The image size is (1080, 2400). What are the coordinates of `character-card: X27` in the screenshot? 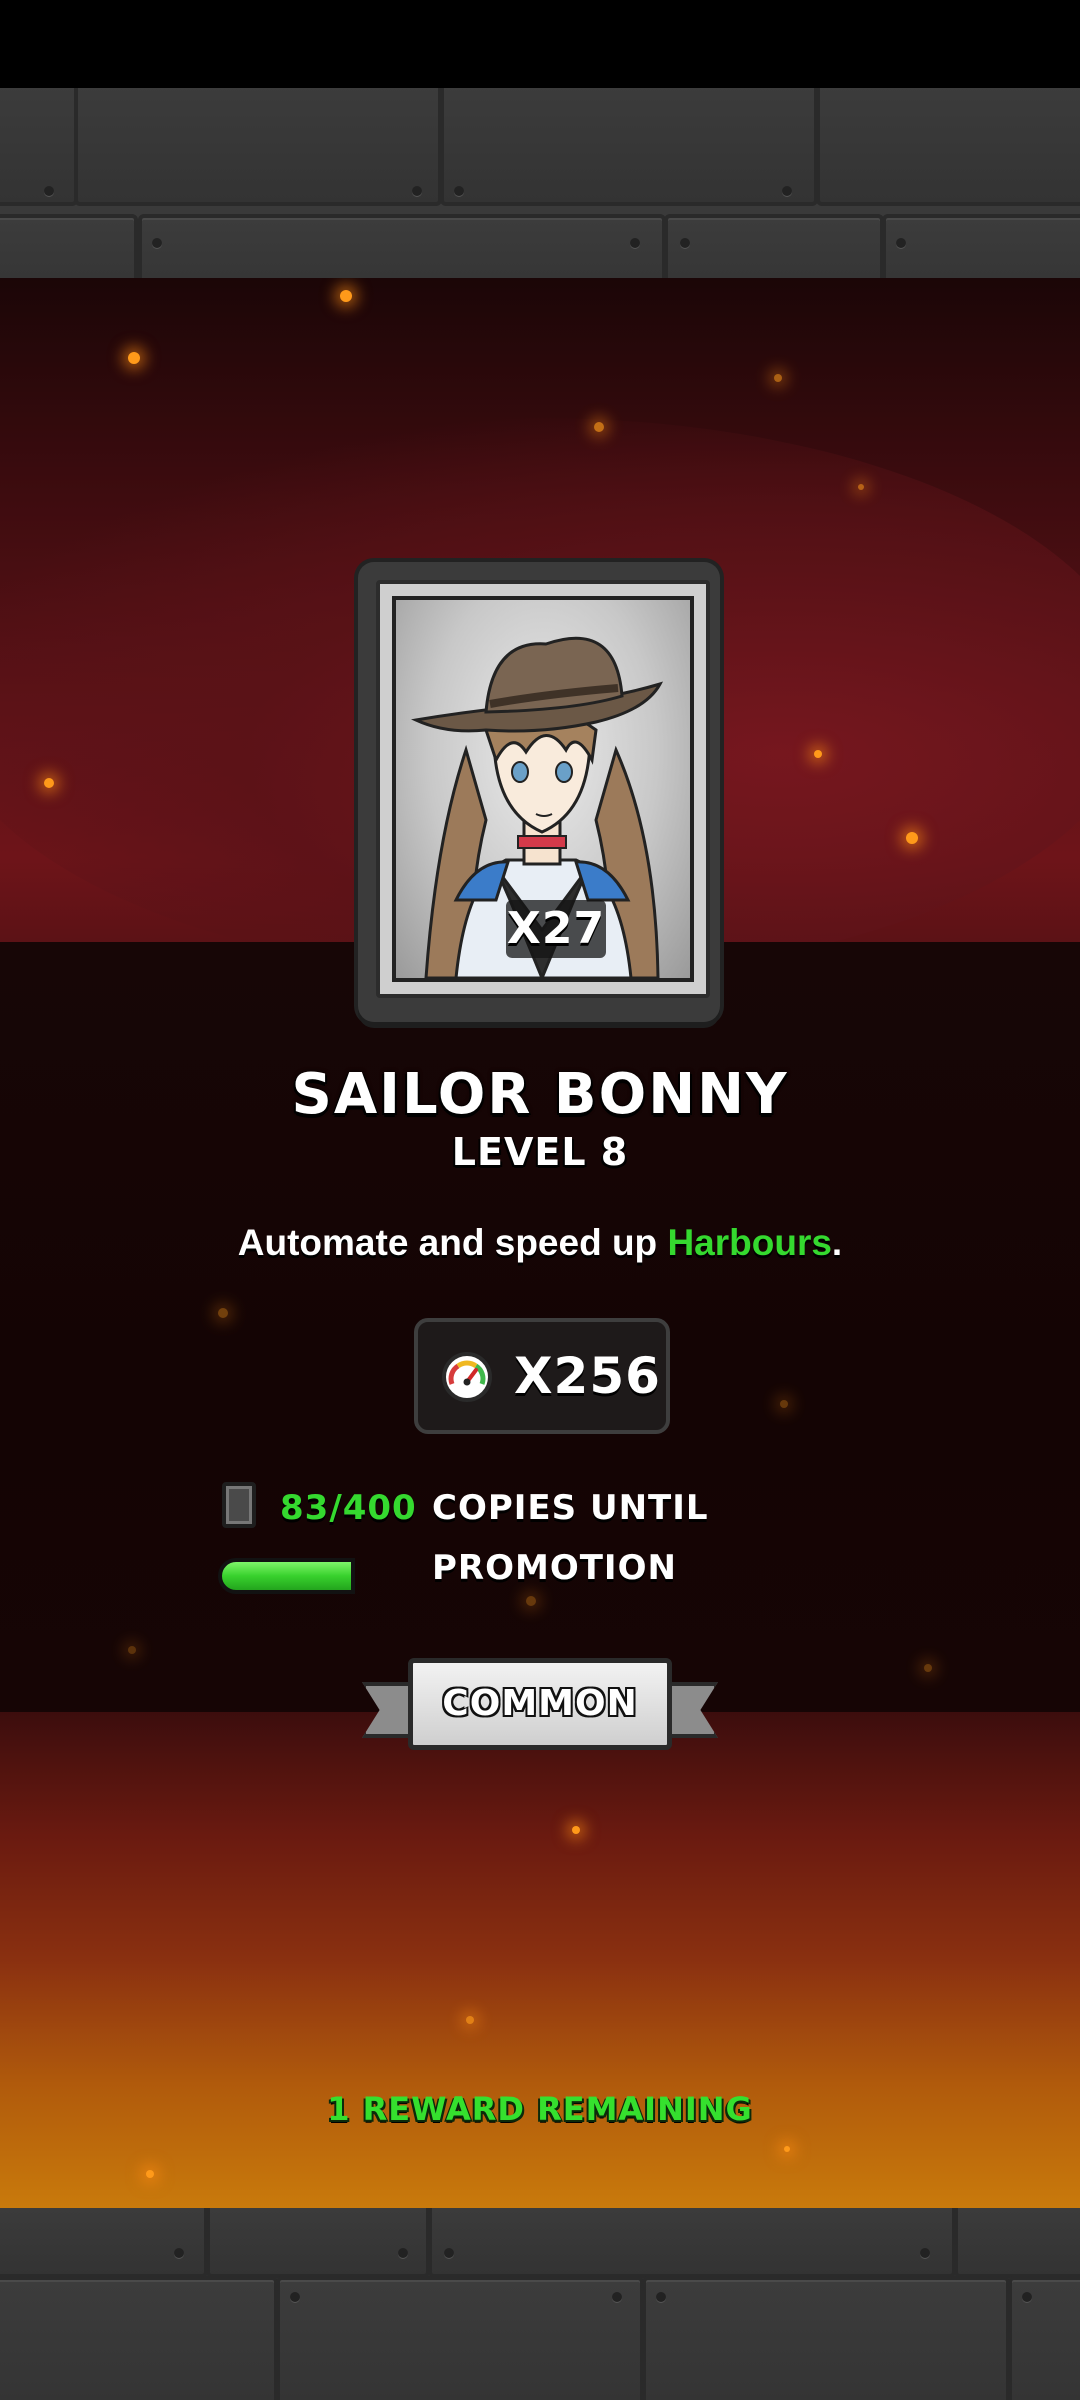 It's located at (539, 792).